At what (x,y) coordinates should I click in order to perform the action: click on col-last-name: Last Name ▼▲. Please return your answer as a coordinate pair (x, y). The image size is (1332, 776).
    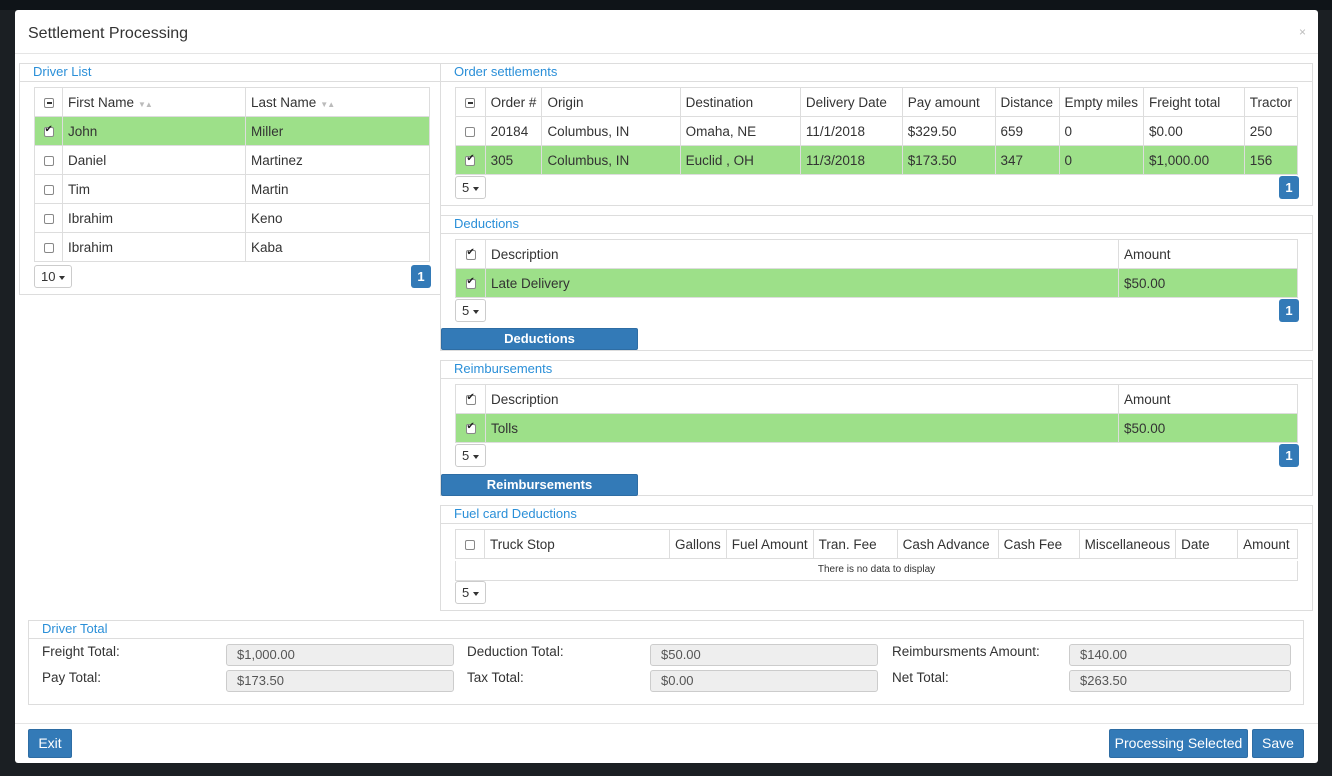
    Looking at the image, I should click on (337, 102).